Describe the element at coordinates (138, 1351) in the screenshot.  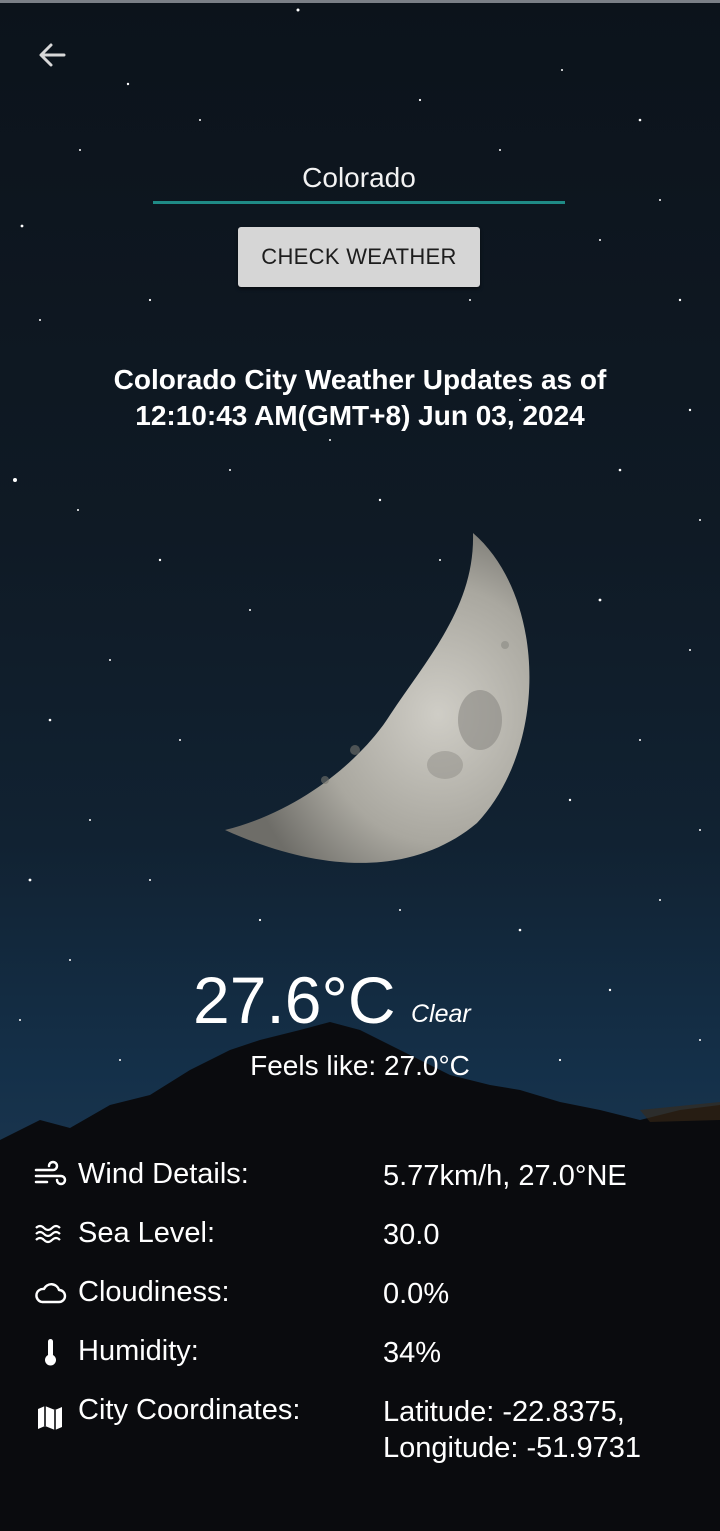
I see `detail-label: Humidity:` at that location.